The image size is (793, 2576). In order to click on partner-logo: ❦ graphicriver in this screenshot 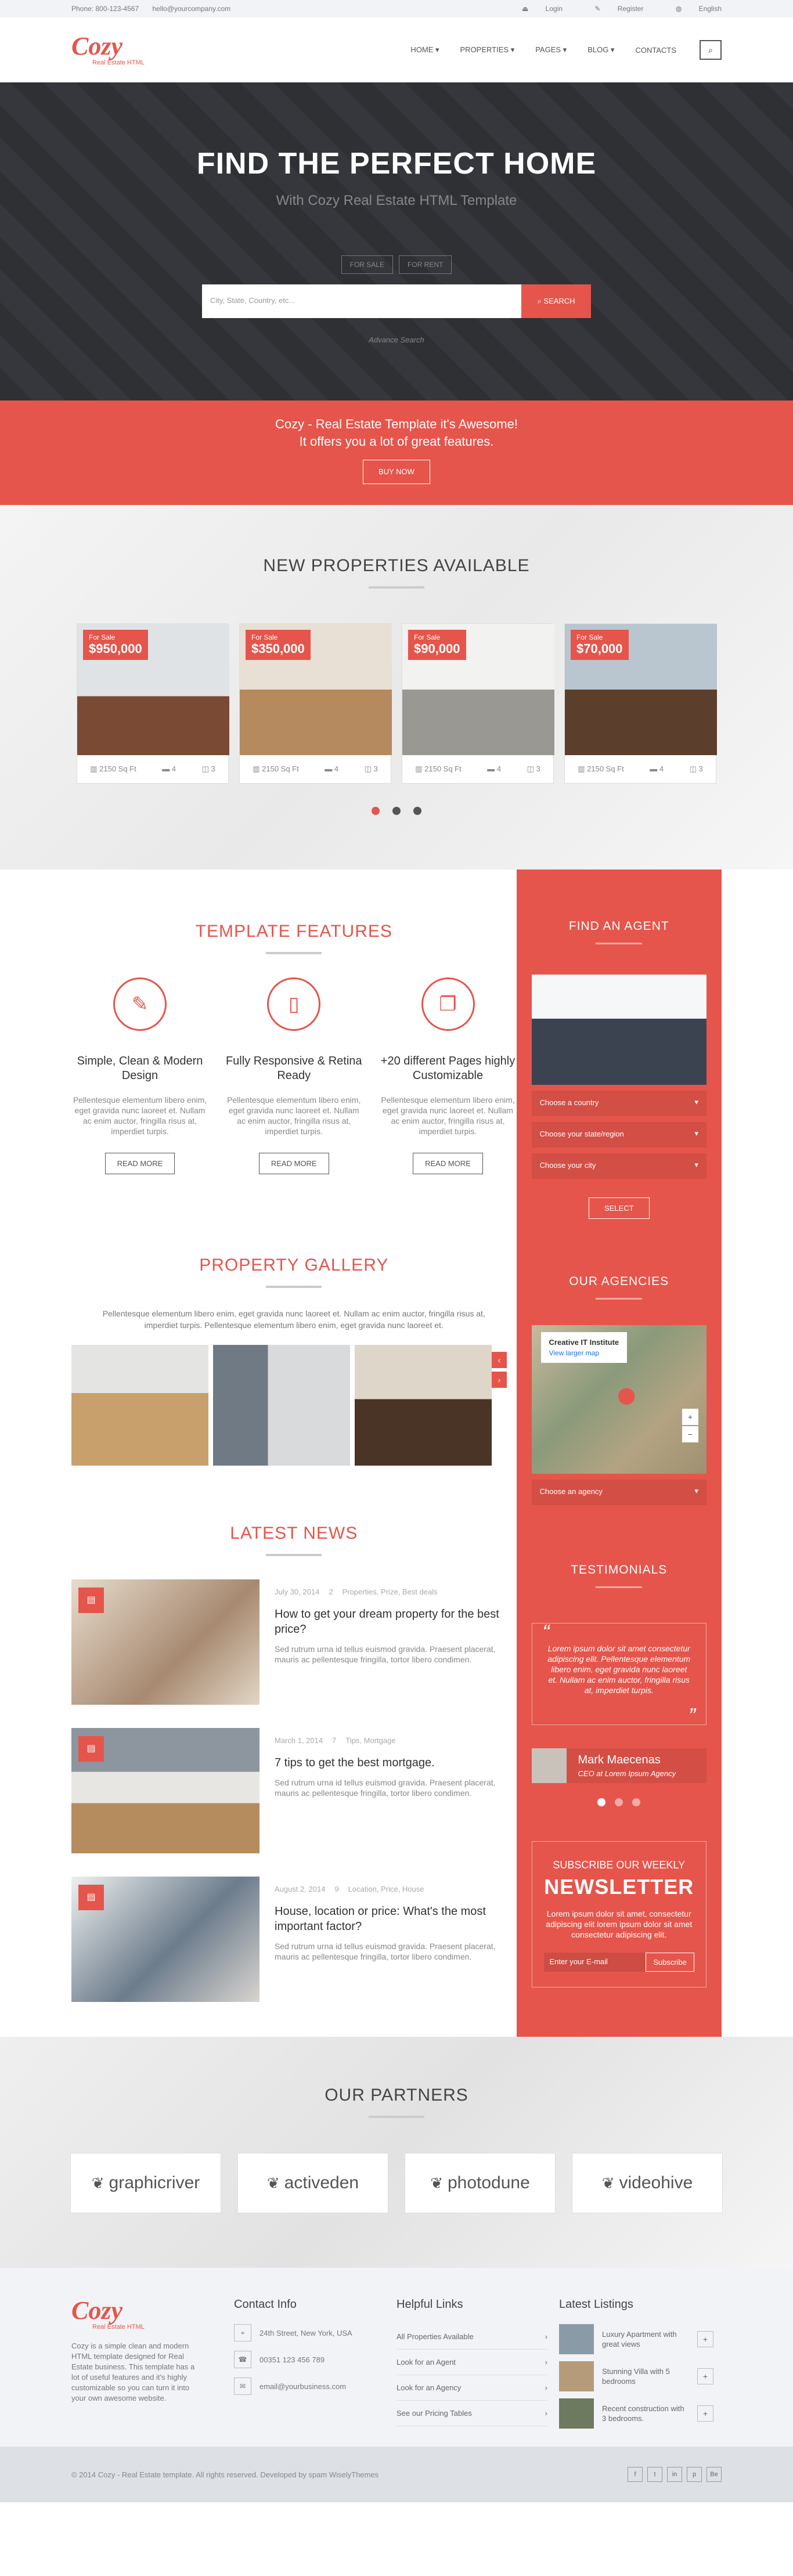, I will do `click(145, 2183)`.